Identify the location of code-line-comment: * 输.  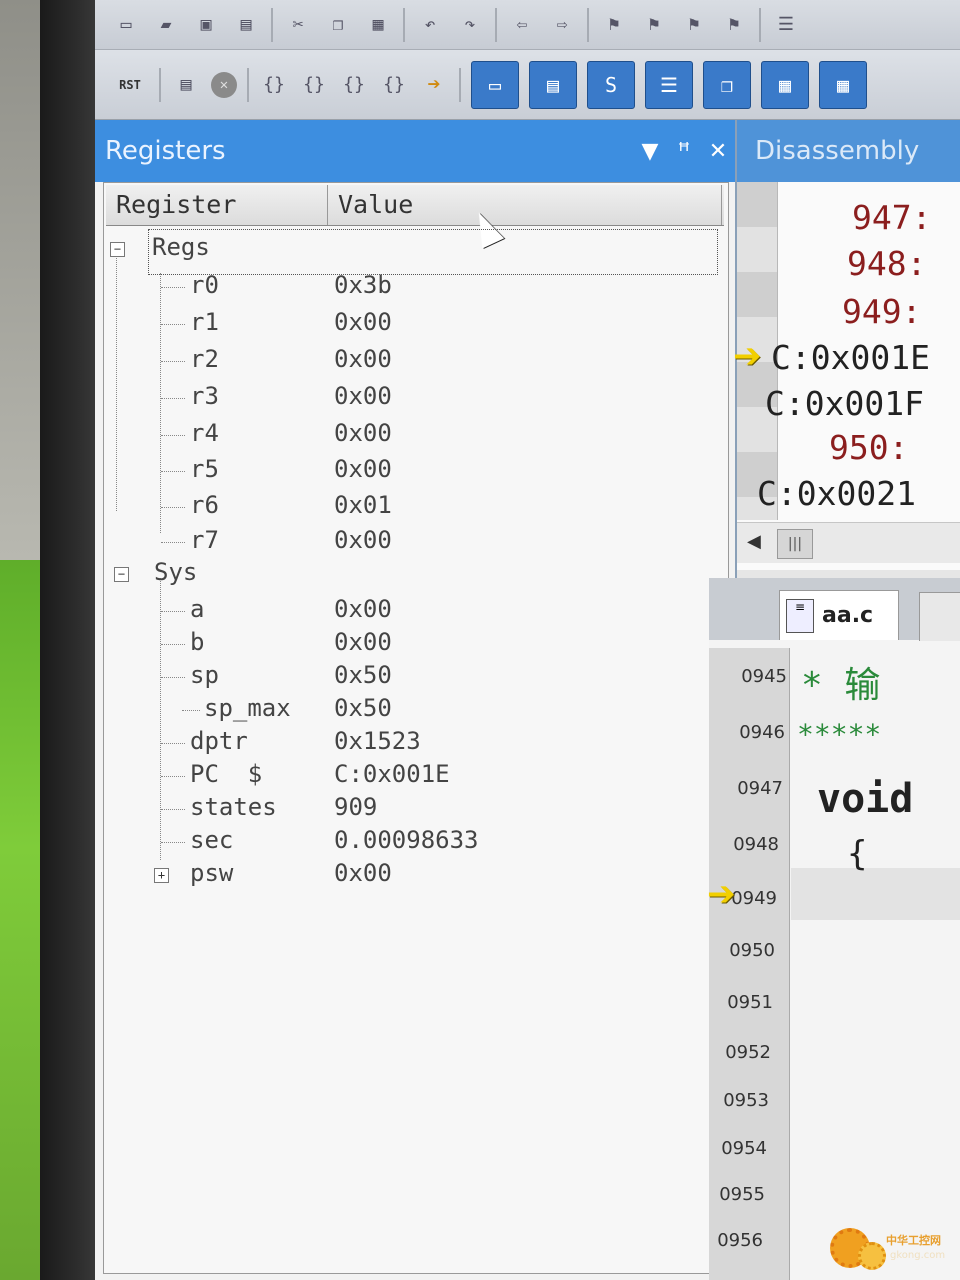
(840, 682).